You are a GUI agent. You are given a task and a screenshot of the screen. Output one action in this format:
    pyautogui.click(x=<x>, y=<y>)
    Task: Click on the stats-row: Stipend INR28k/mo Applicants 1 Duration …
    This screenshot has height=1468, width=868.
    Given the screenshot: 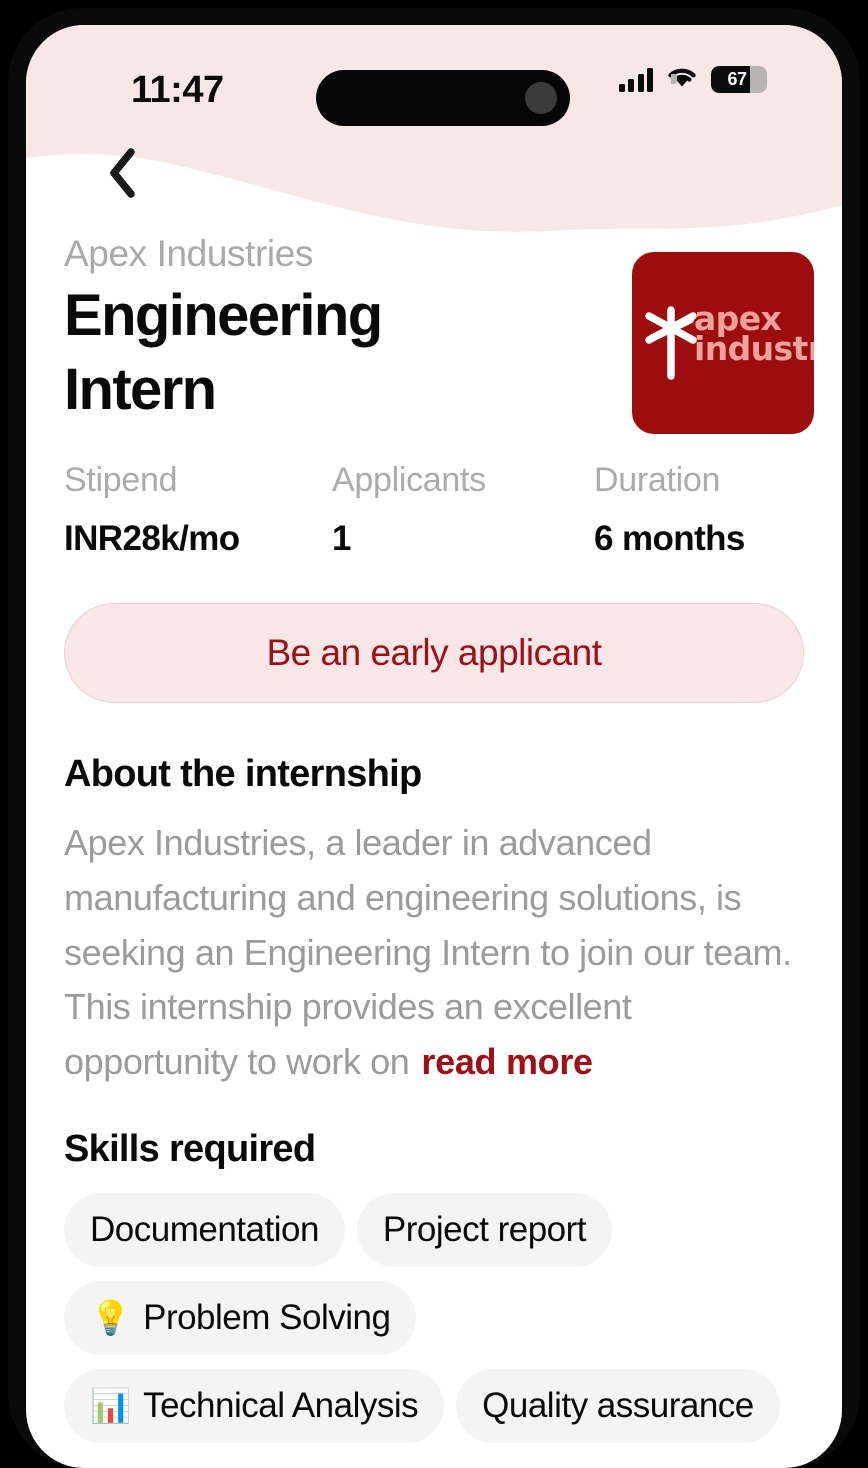 What is the action you would take?
    pyautogui.click(x=434, y=510)
    